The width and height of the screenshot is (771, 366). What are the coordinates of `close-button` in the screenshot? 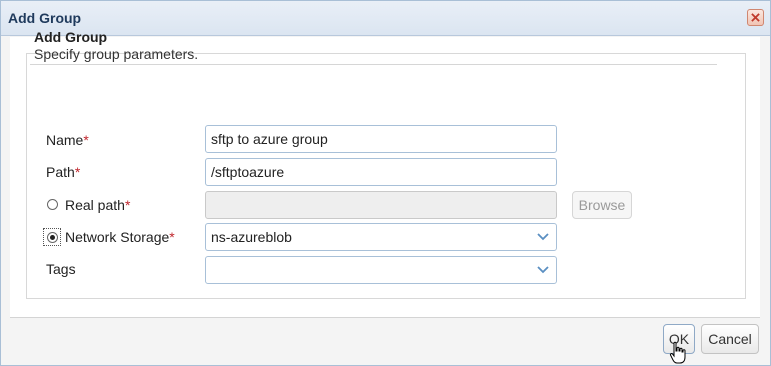 It's located at (755, 17).